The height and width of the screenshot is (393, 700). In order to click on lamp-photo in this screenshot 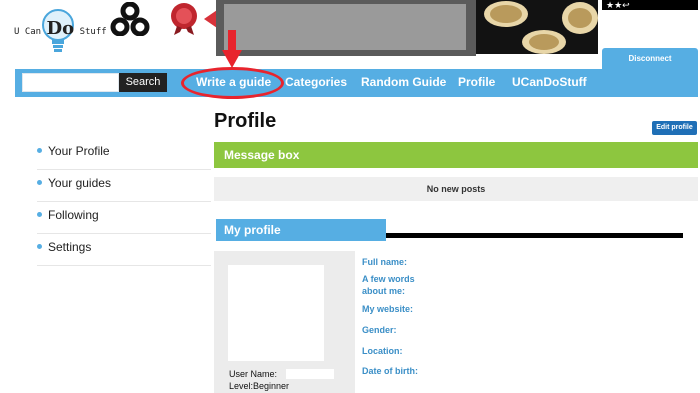, I will do `click(537, 27)`.